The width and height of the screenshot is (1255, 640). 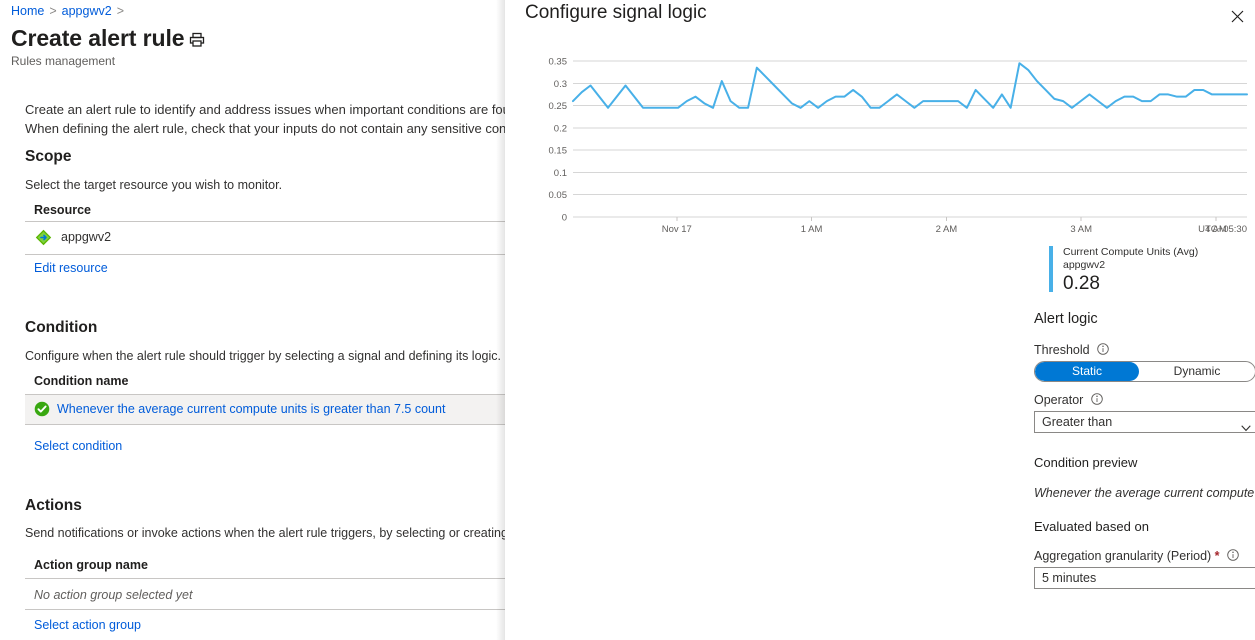 I want to click on legend-metric-name: Current Compute Units (Avg), so click(x=1131, y=252).